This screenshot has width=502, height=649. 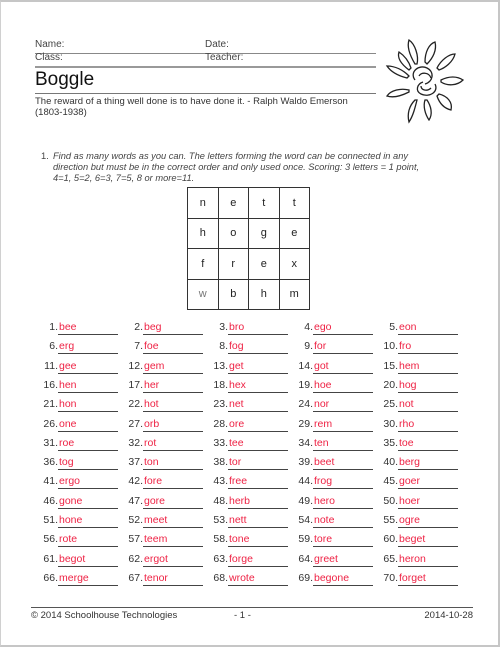 I want to click on answer-number: 48., so click(x=220, y=500).